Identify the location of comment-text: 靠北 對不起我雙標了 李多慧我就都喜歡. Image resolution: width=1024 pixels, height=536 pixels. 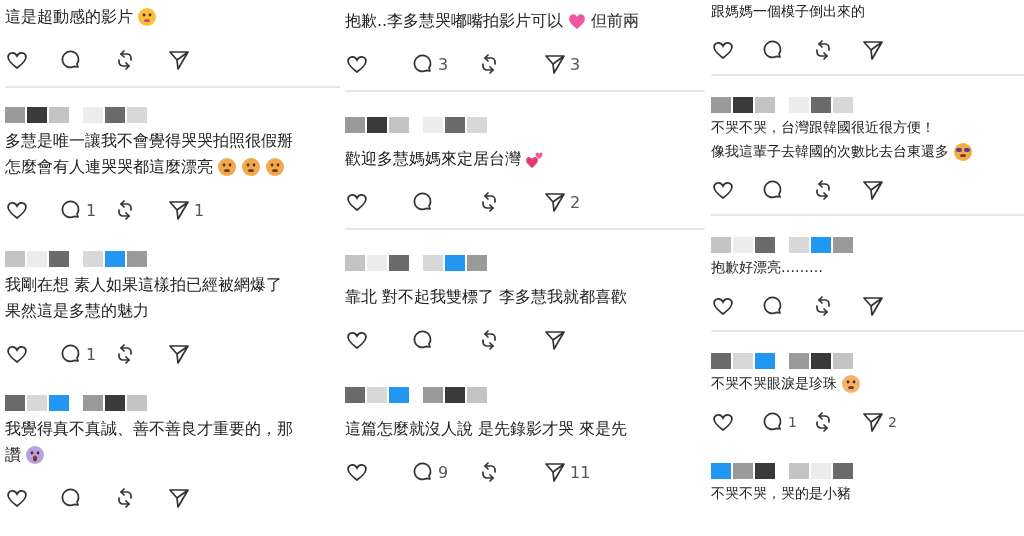
(486, 297).